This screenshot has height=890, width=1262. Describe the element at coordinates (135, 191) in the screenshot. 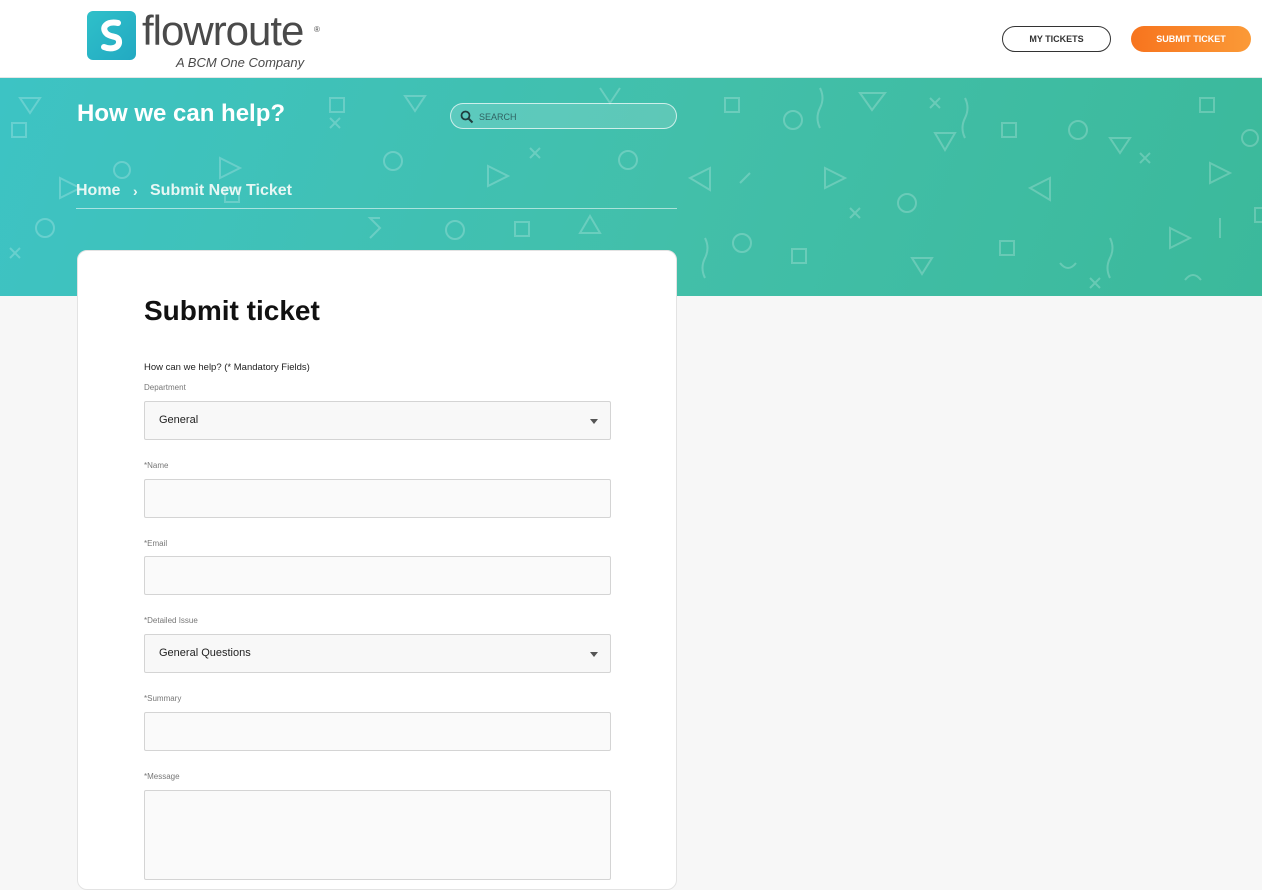

I see `chevron-right-icon: ›` at that location.